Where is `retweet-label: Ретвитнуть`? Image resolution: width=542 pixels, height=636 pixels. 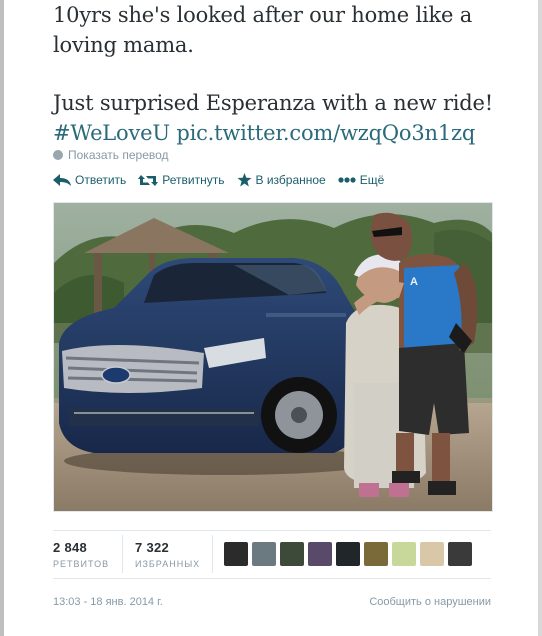 retweet-label: Ретвитнуть is located at coordinates (193, 180).